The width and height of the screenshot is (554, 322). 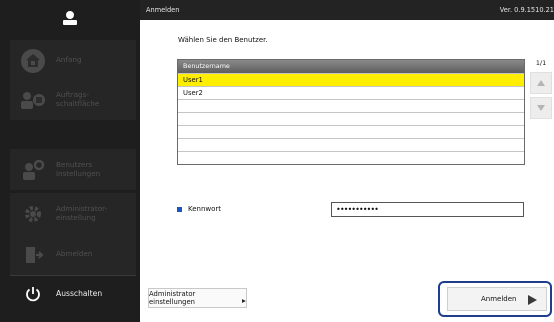 I want to click on sidebar-item-label: Anfang, so click(x=69, y=60).